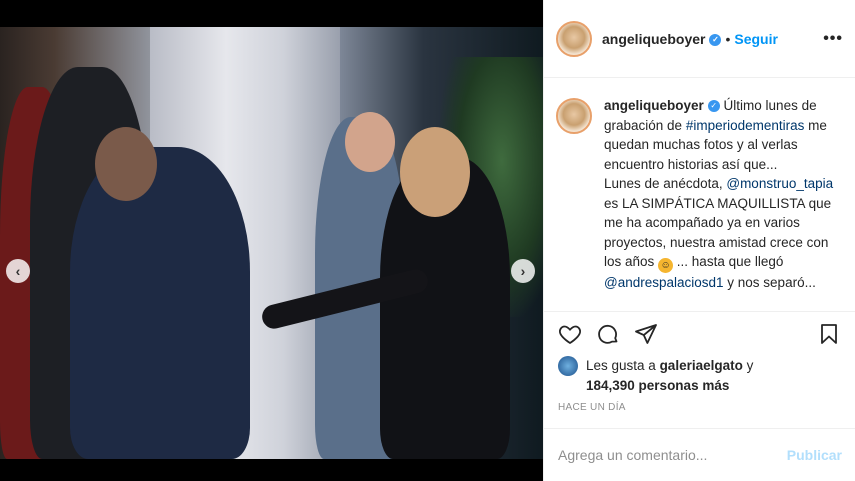 The height and width of the screenshot is (481, 855). Describe the element at coordinates (160, 303) in the screenshot. I see `photo-person` at that location.